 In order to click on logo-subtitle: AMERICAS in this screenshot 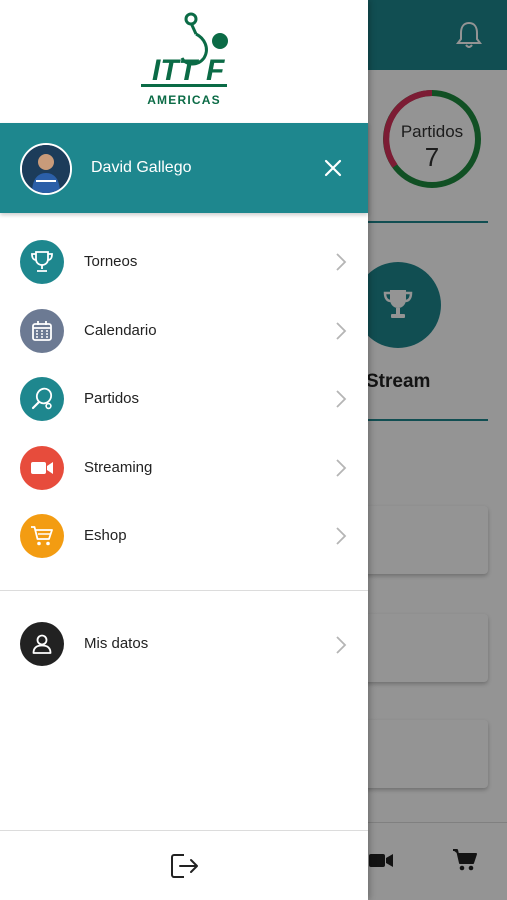, I will do `click(184, 100)`.